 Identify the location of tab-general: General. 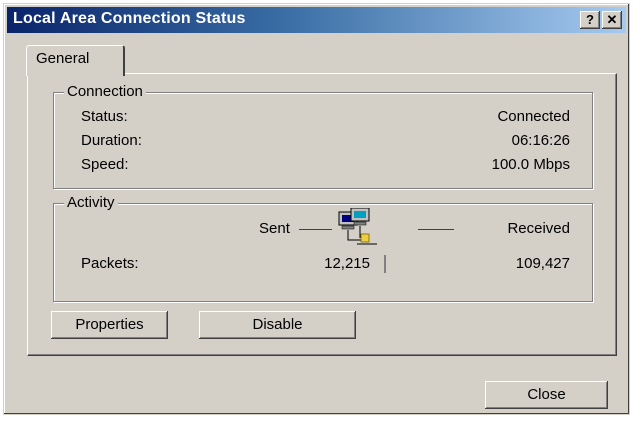
(75, 60).